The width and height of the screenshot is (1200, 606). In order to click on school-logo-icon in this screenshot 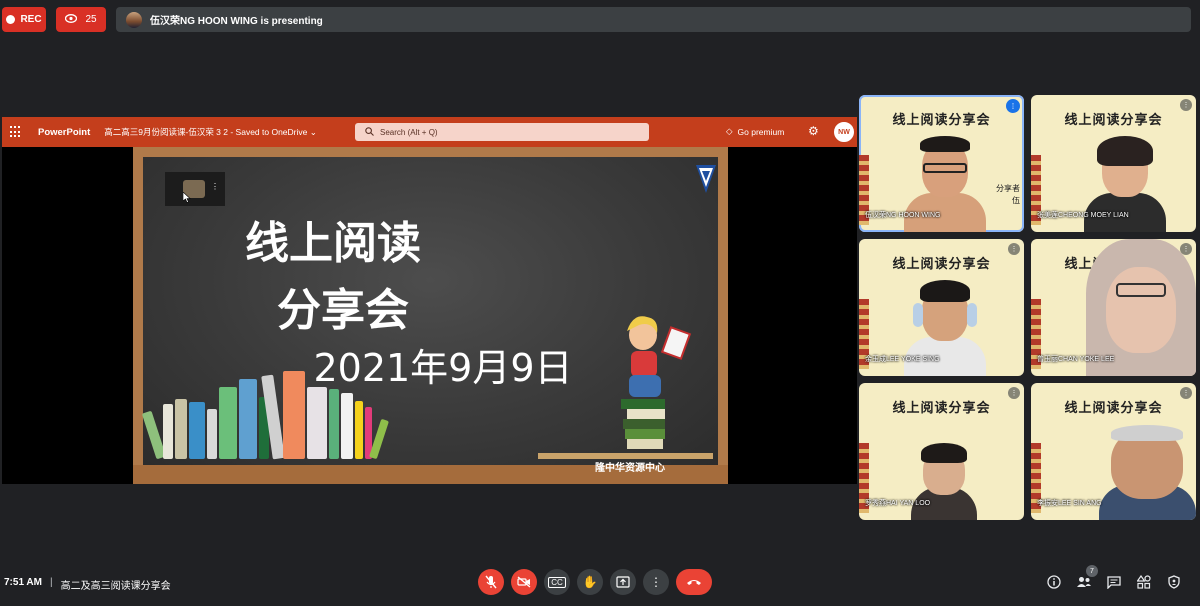, I will do `click(706, 179)`.